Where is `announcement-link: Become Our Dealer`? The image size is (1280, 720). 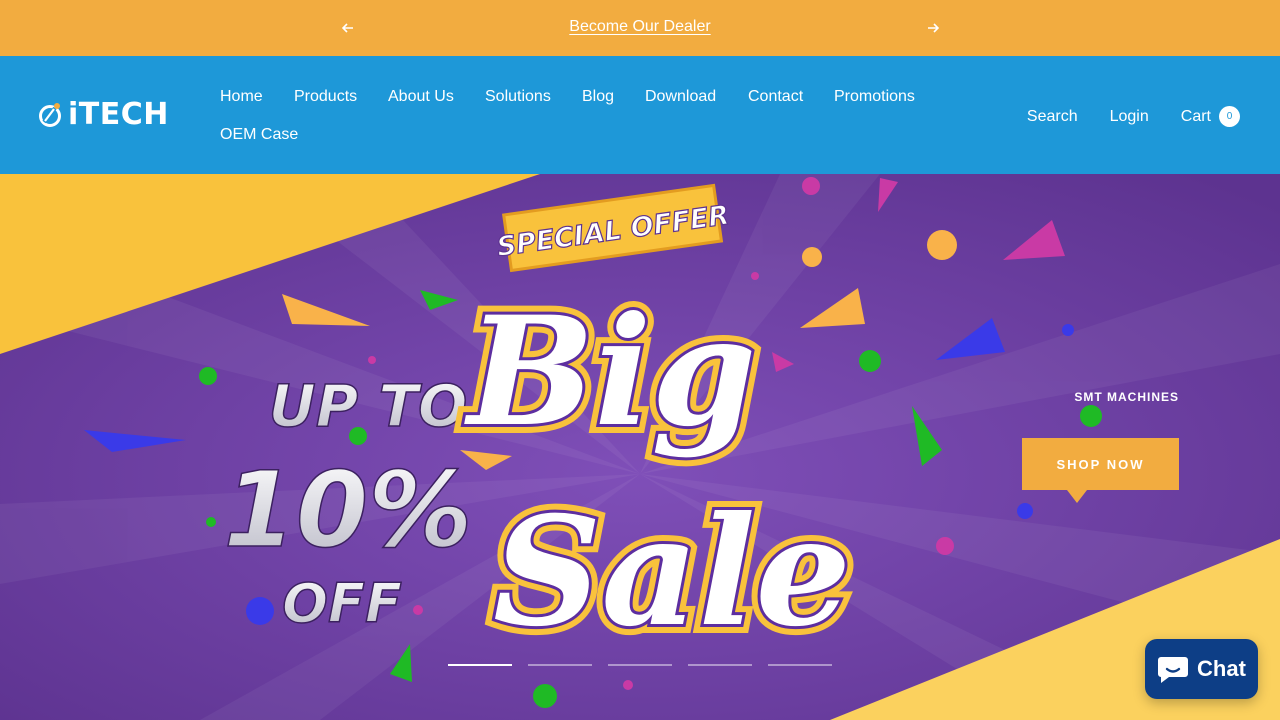 announcement-link: Become Our Dealer is located at coordinates (640, 27).